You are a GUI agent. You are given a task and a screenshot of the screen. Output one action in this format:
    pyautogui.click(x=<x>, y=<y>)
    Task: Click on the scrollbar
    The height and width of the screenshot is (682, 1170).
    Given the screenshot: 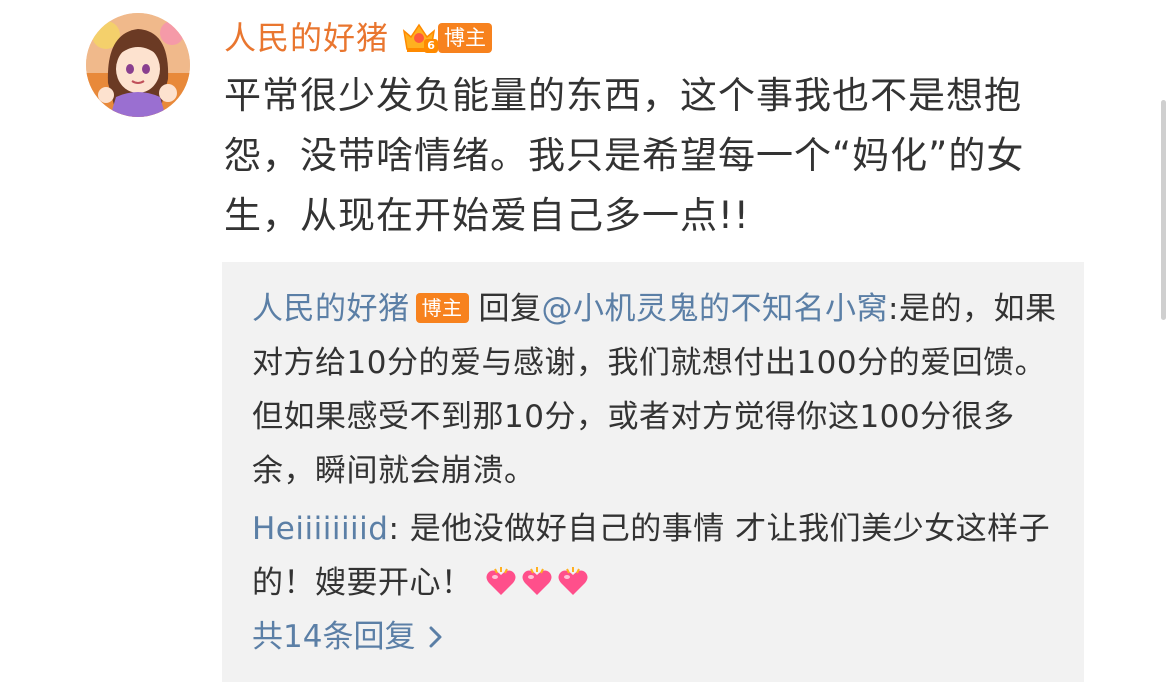 What is the action you would take?
    pyautogui.click(x=1163, y=210)
    